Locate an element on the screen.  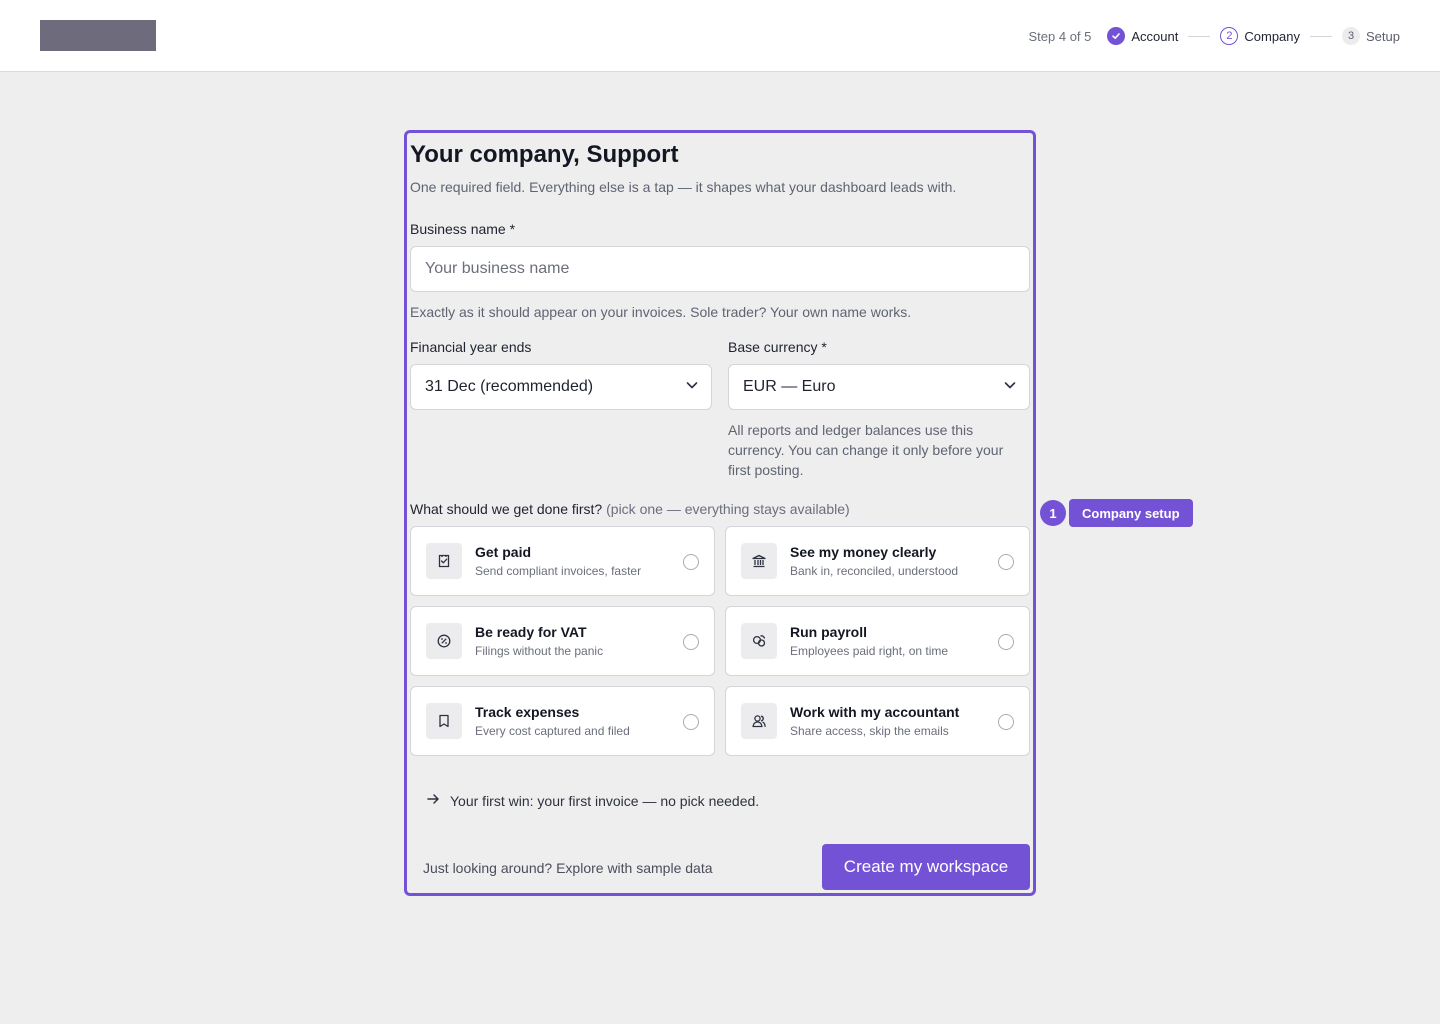
option-desc: Employees paid right, on time is located at coordinates (869, 651).